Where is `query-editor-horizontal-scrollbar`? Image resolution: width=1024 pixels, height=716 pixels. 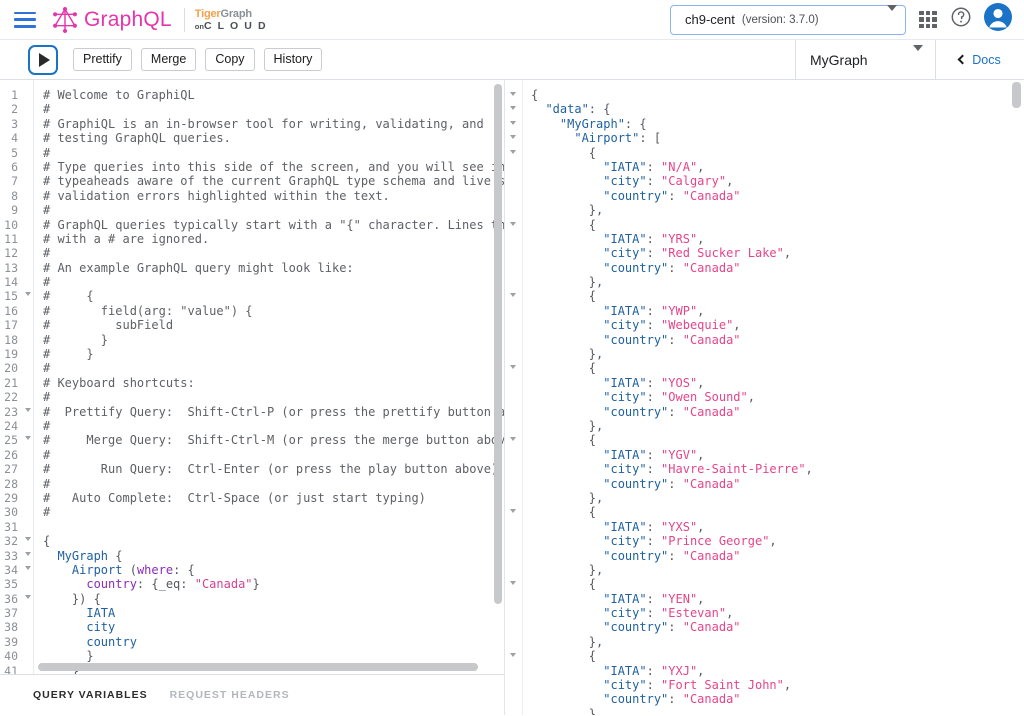 query-editor-horizontal-scrollbar is located at coordinates (264, 667).